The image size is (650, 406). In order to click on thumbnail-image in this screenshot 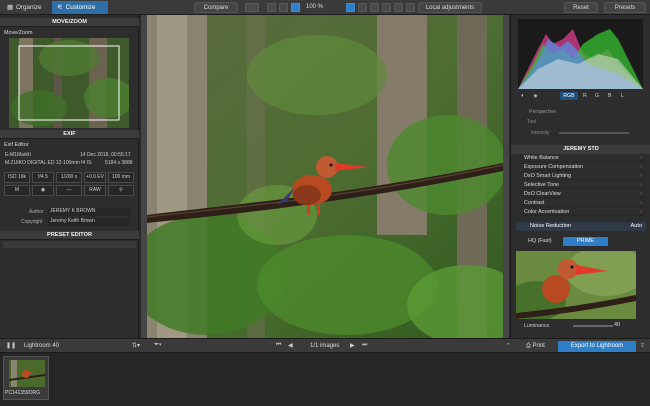, I will do `click(27, 373)`.